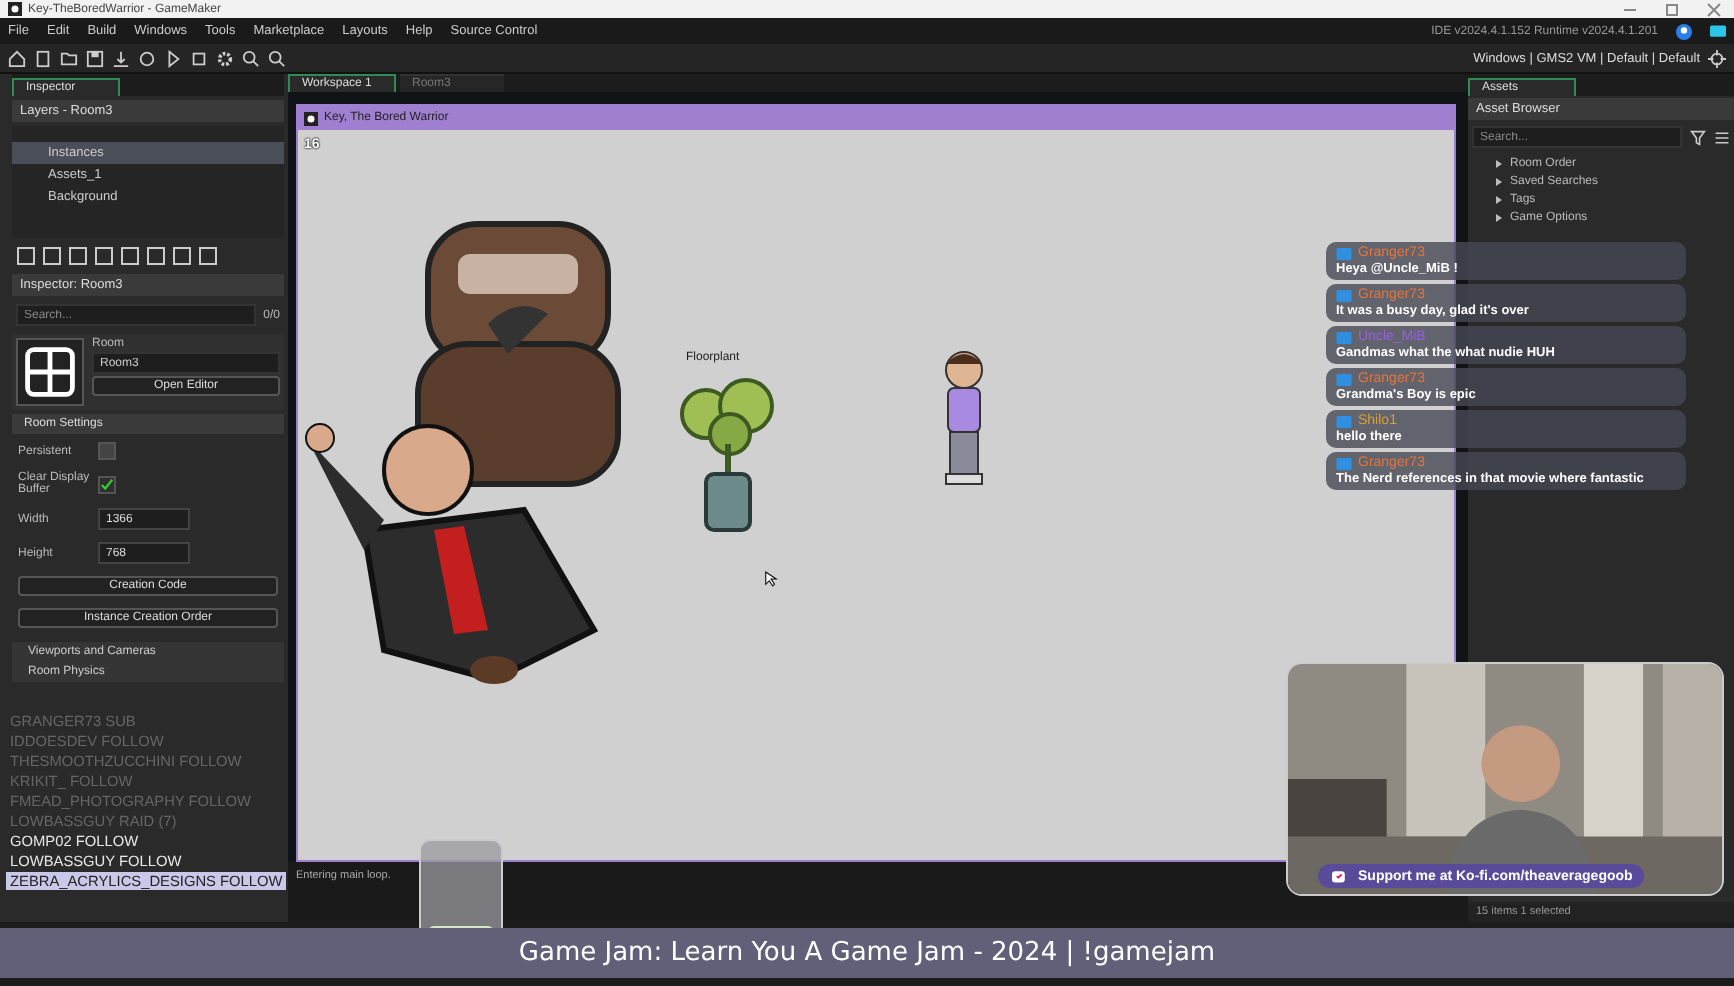 This screenshot has width=1734, height=986. I want to click on play-icon, so click(173, 58).